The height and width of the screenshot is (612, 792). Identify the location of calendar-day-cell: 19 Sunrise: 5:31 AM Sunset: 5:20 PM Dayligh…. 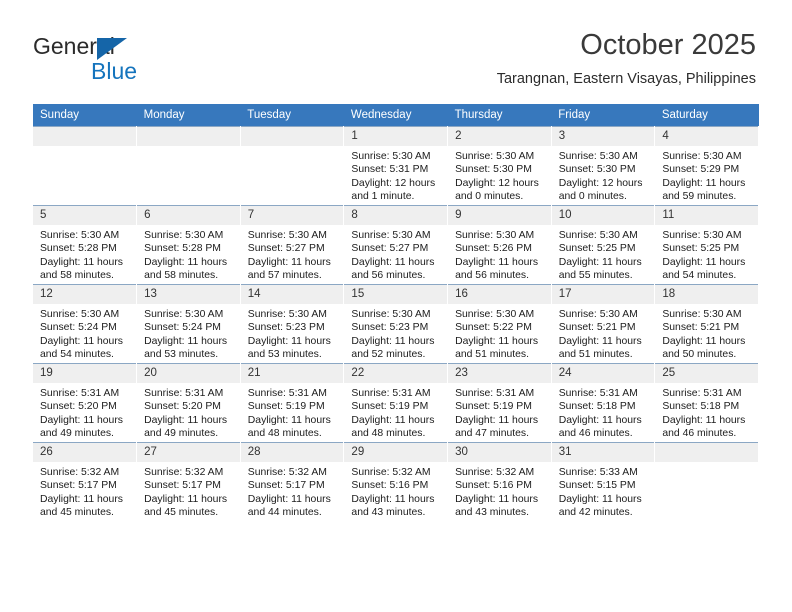
(85, 403).